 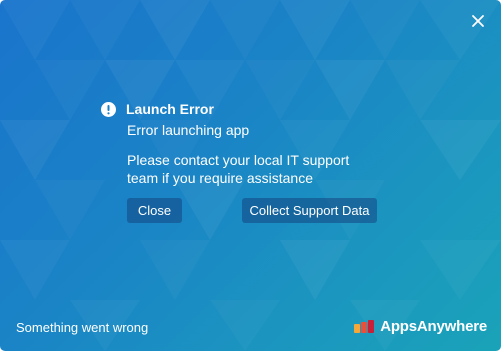 I want to click on dialog-title: Launch Error, so click(x=170, y=109).